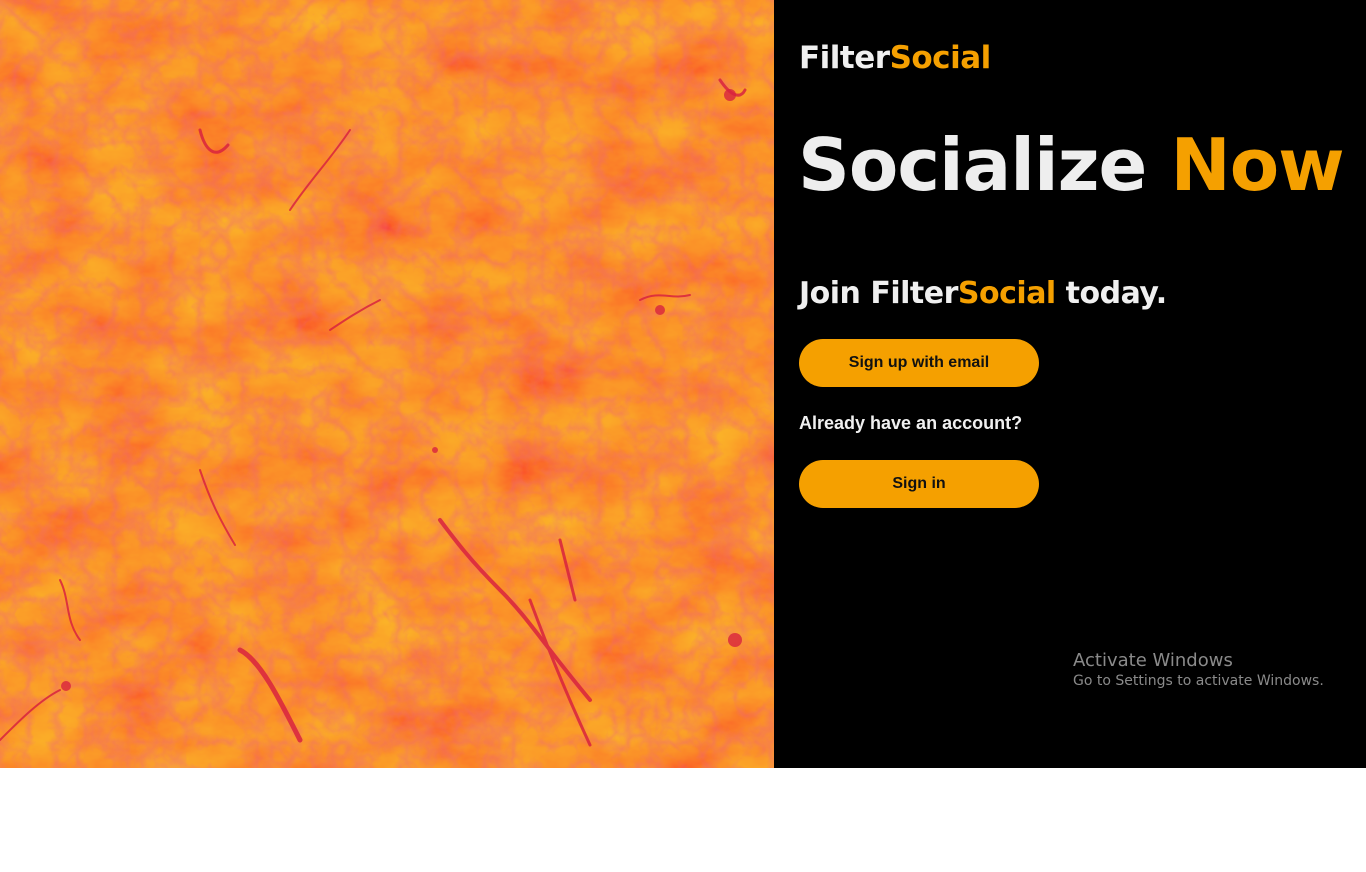  I want to click on brand-logo: FilterSocial, so click(895, 58).